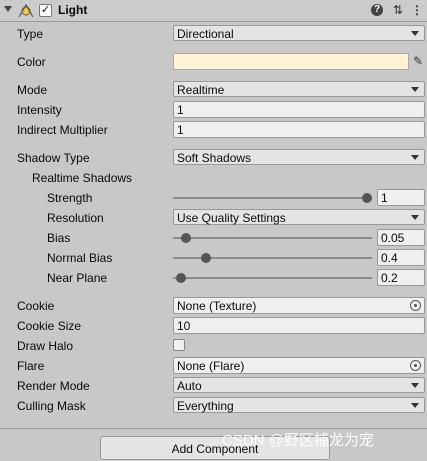  What do you see at coordinates (298, 440) in the screenshot?
I see `watermark: CSDN @野区捕龙为宠` at bounding box center [298, 440].